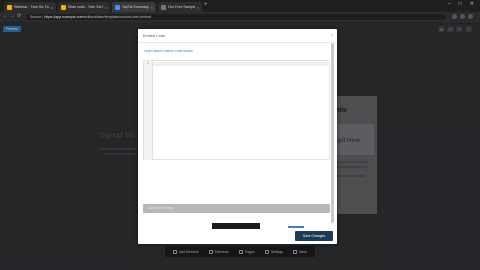 The width and height of the screenshot is (480, 270). I want to click on browser-tab-4: Our Free Sample HTML... ×, so click(180, 7).